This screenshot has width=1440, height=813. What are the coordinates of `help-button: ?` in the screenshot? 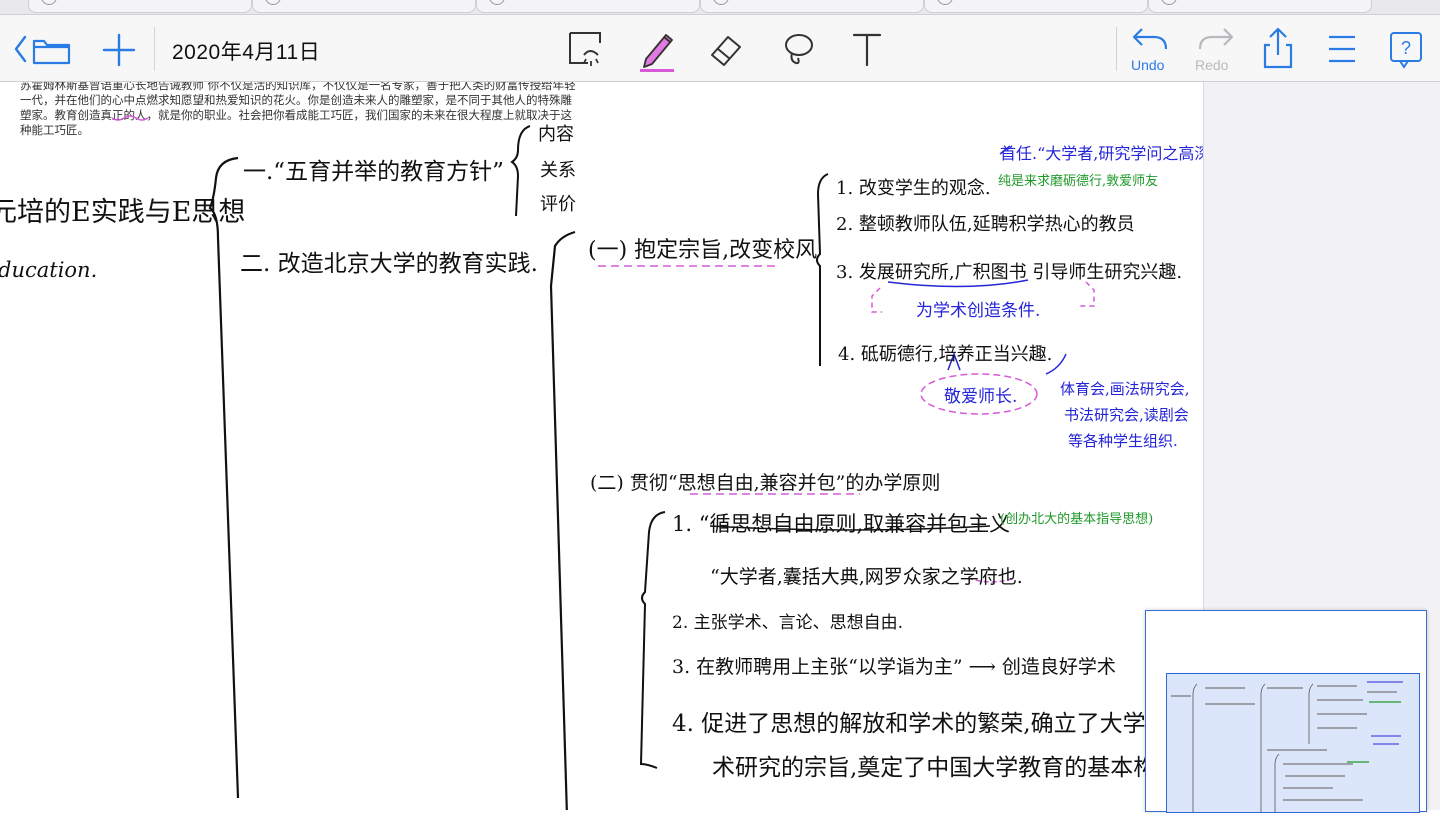 It's located at (1406, 49).